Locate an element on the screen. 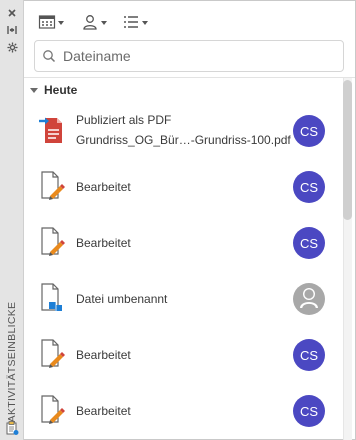 The image size is (356, 440). file-name: Grundriss_OG_Bür…-Grundriss-100.pdf is located at coordinates (183, 140).